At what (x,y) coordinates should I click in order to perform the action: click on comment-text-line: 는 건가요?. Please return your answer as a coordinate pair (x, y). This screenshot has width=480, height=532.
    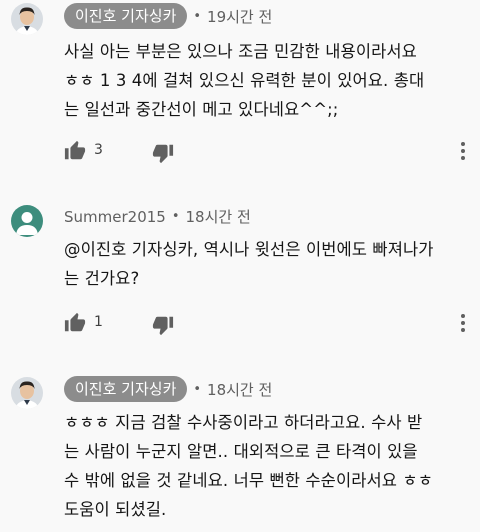
    Looking at the image, I should click on (102, 278).